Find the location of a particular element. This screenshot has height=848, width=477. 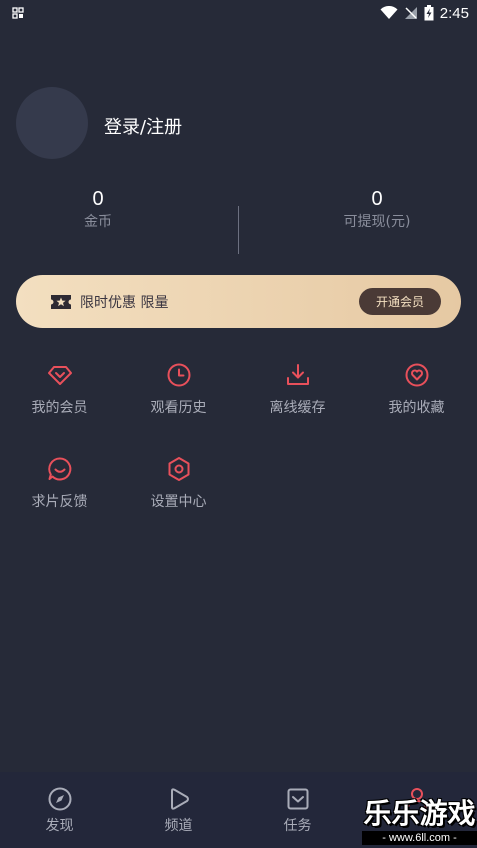

coins-label: 金币 is located at coordinates (98, 222).